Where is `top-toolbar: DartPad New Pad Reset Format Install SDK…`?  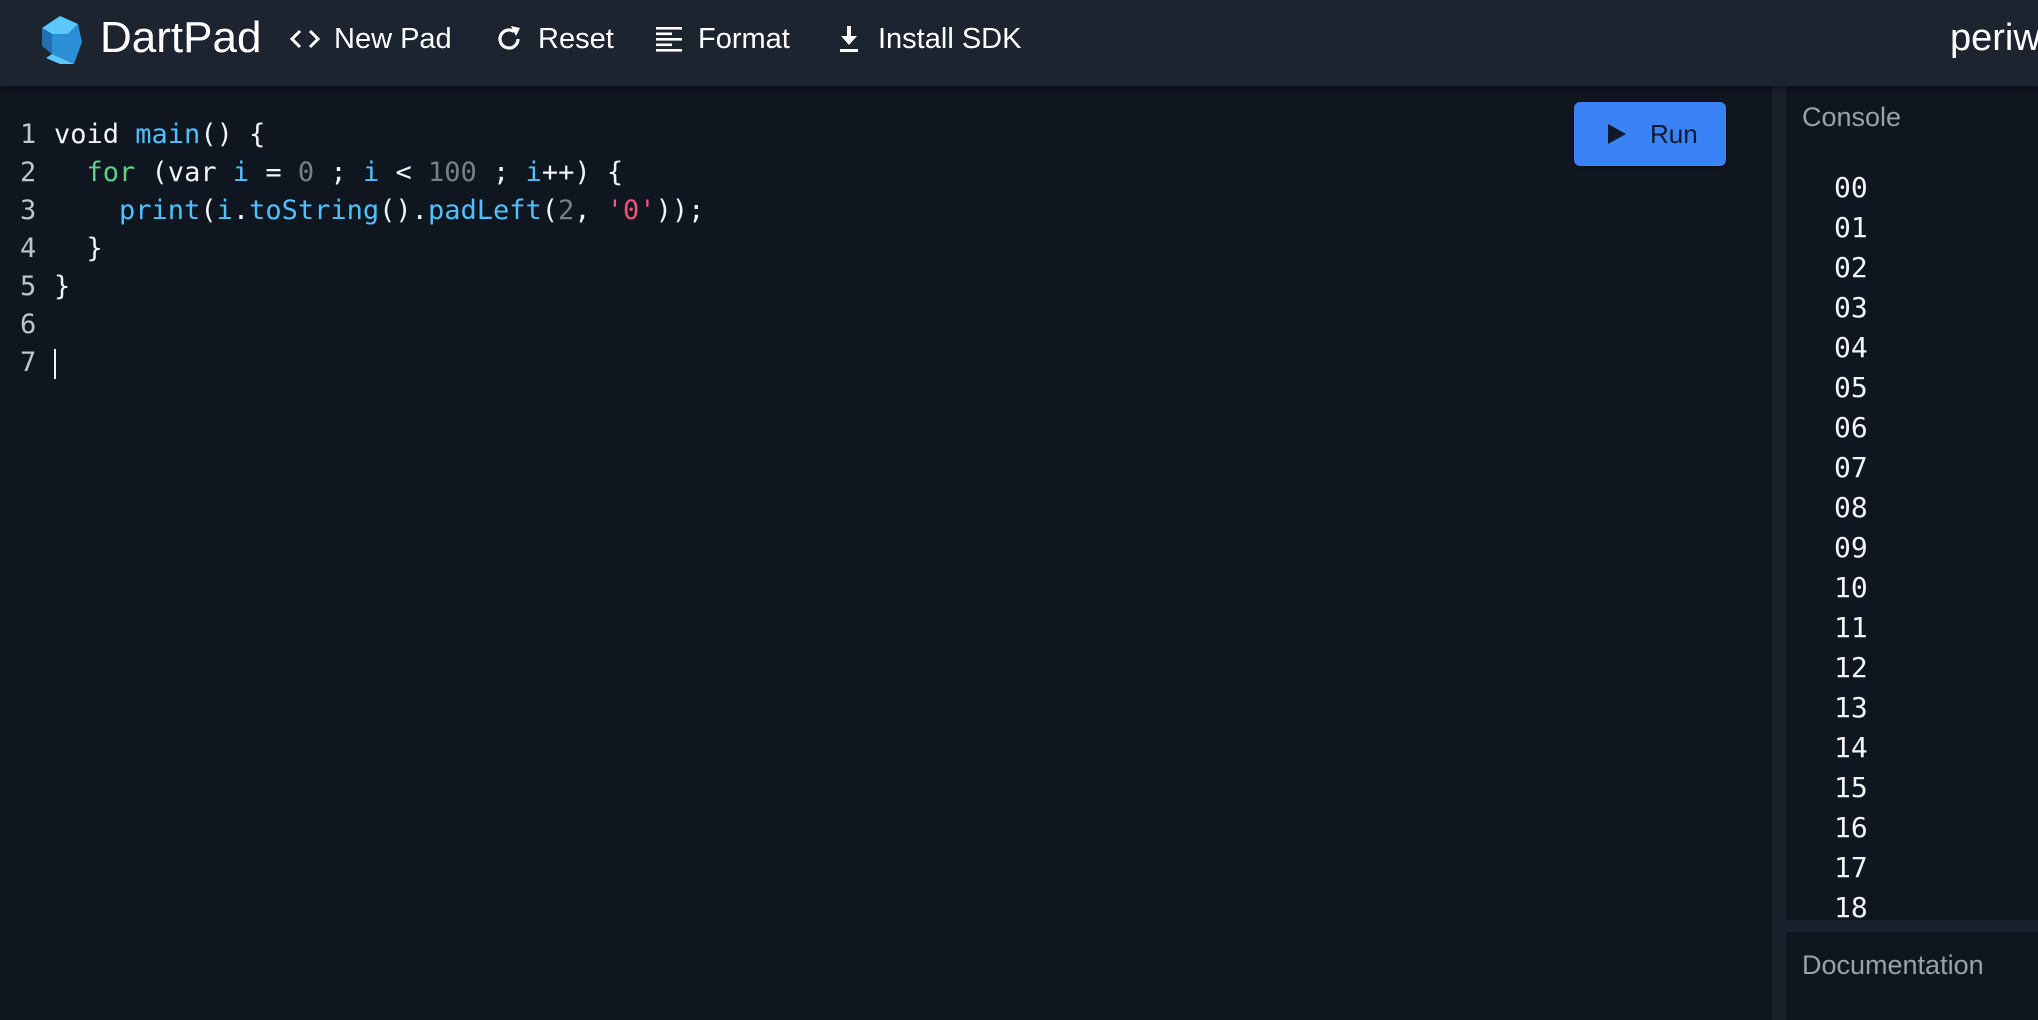
top-toolbar: DartPad New Pad Reset Format Install SDK… is located at coordinates (1019, 43).